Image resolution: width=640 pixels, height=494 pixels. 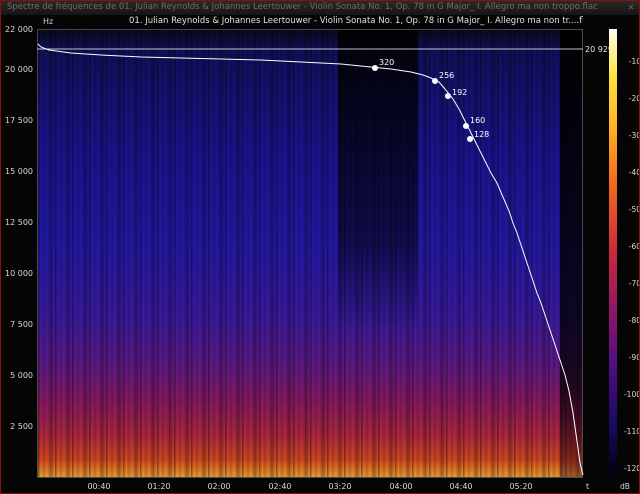 I want to click on colorbar-unit: dB, so click(x=625, y=486).